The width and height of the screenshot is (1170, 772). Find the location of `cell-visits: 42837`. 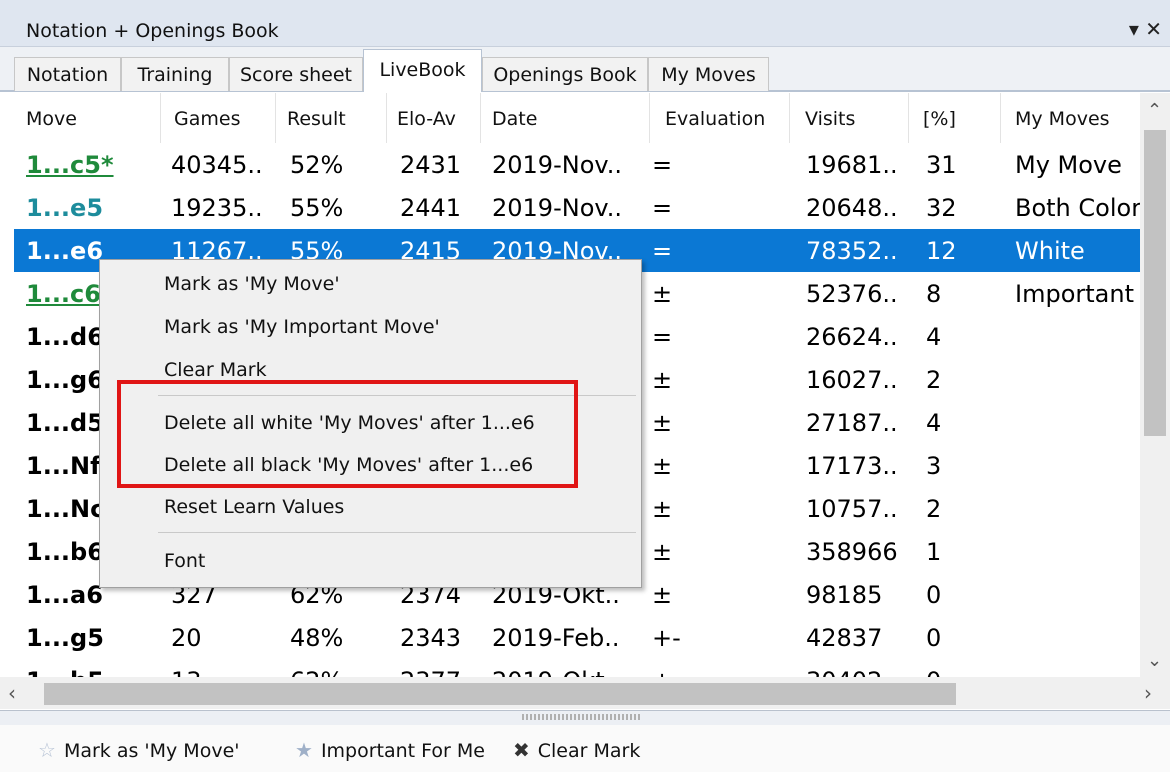

cell-visits: 42837 is located at coordinates (844, 638).